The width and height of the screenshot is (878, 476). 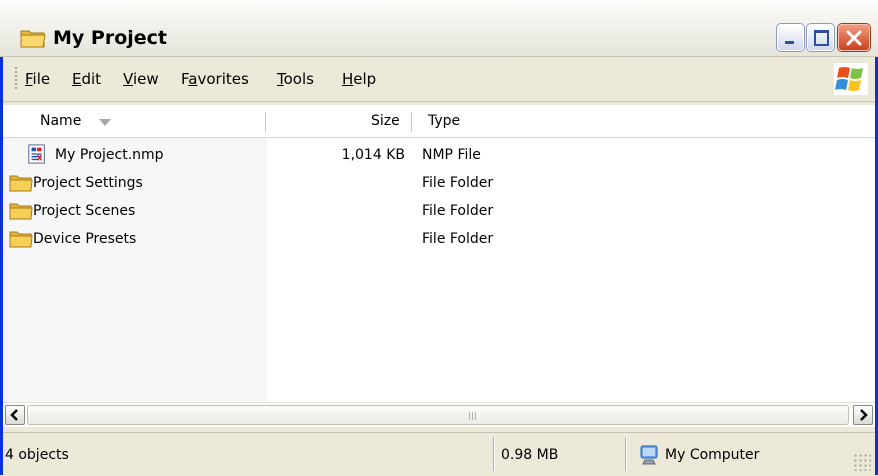 What do you see at coordinates (862, 462) in the screenshot?
I see `resize-grip-icon` at bounding box center [862, 462].